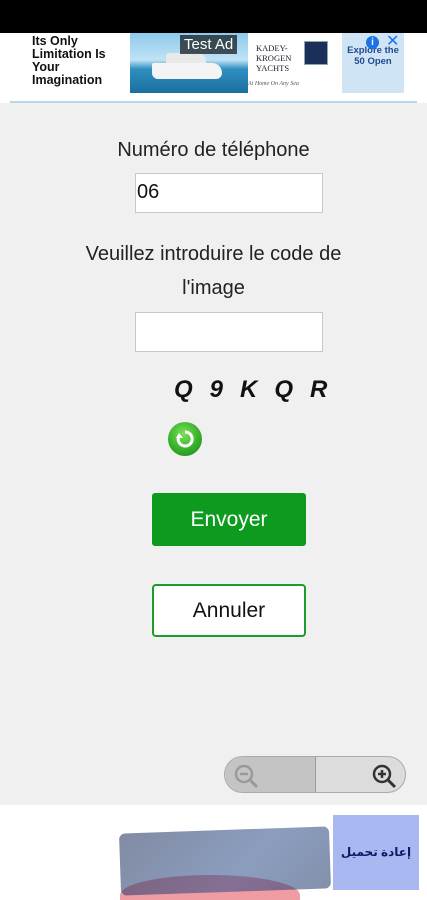 The width and height of the screenshot is (427, 900). What do you see at coordinates (69, 60) in the screenshot?
I see `ad-slogan: Its Only Limitation Is Your Imagination` at bounding box center [69, 60].